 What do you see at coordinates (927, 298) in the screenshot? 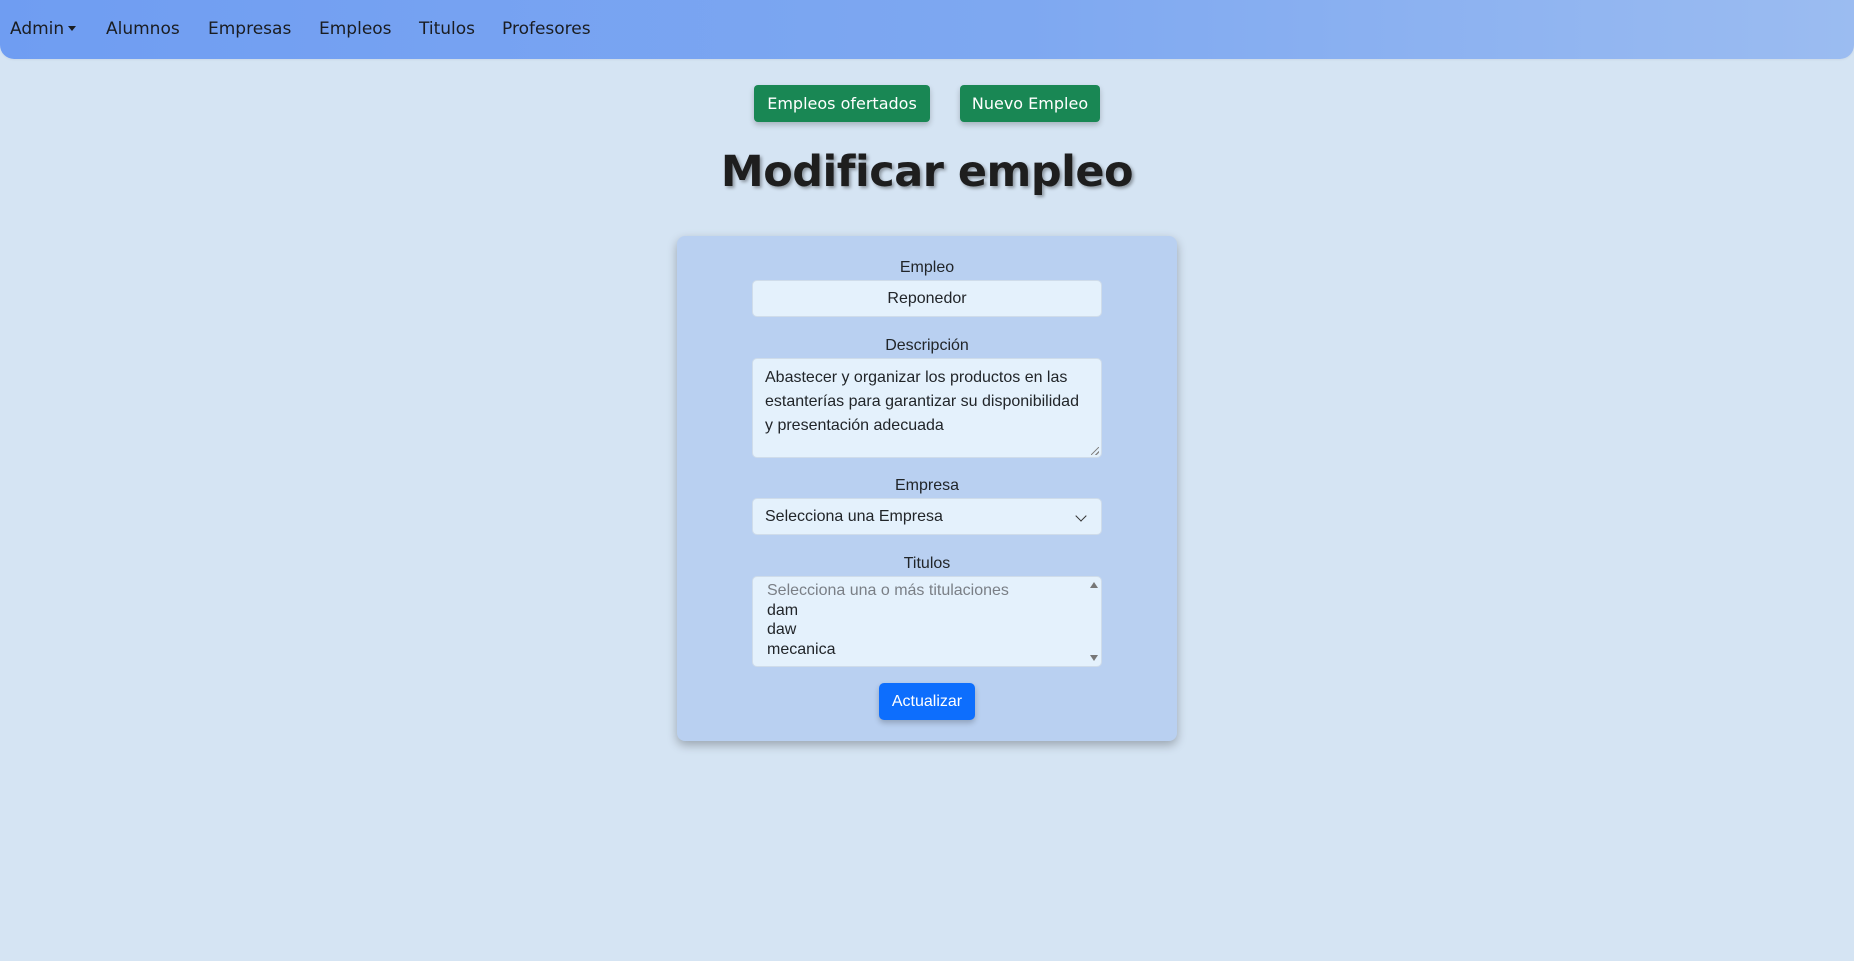
I see `job-input: Reponedor` at bounding box center [927, 298].